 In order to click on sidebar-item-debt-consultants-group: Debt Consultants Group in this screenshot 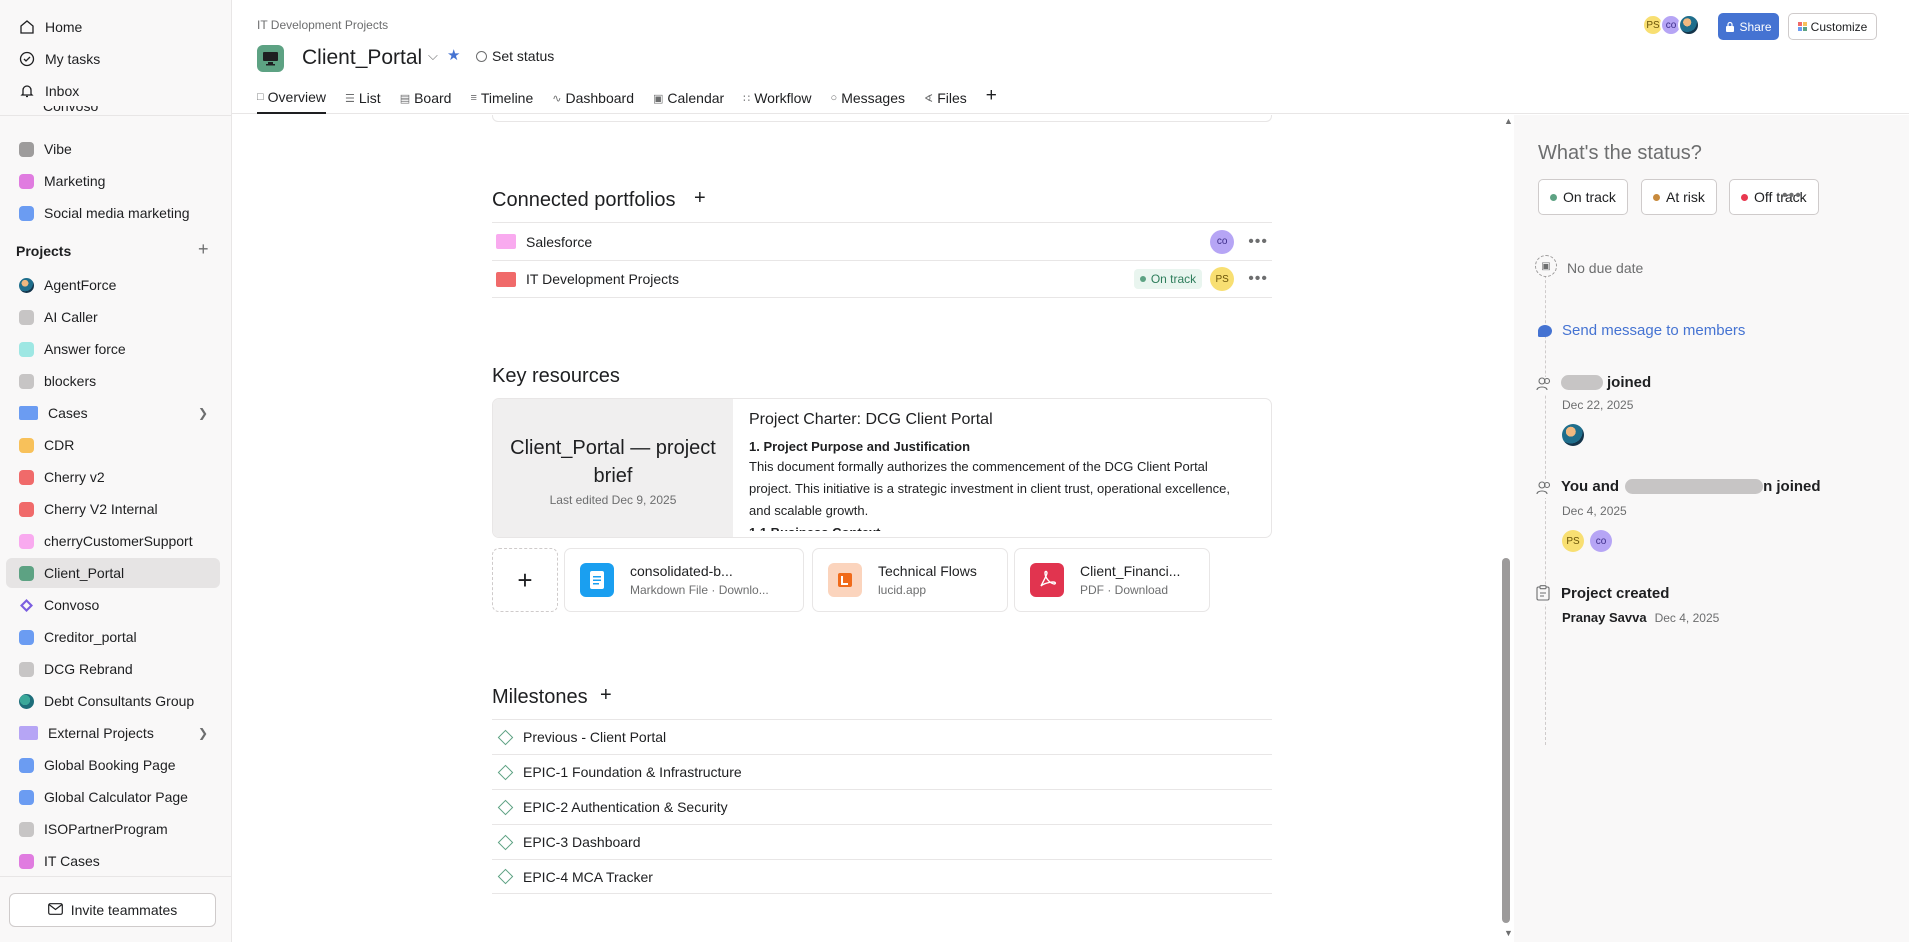, I will do `click(113, 701)`.